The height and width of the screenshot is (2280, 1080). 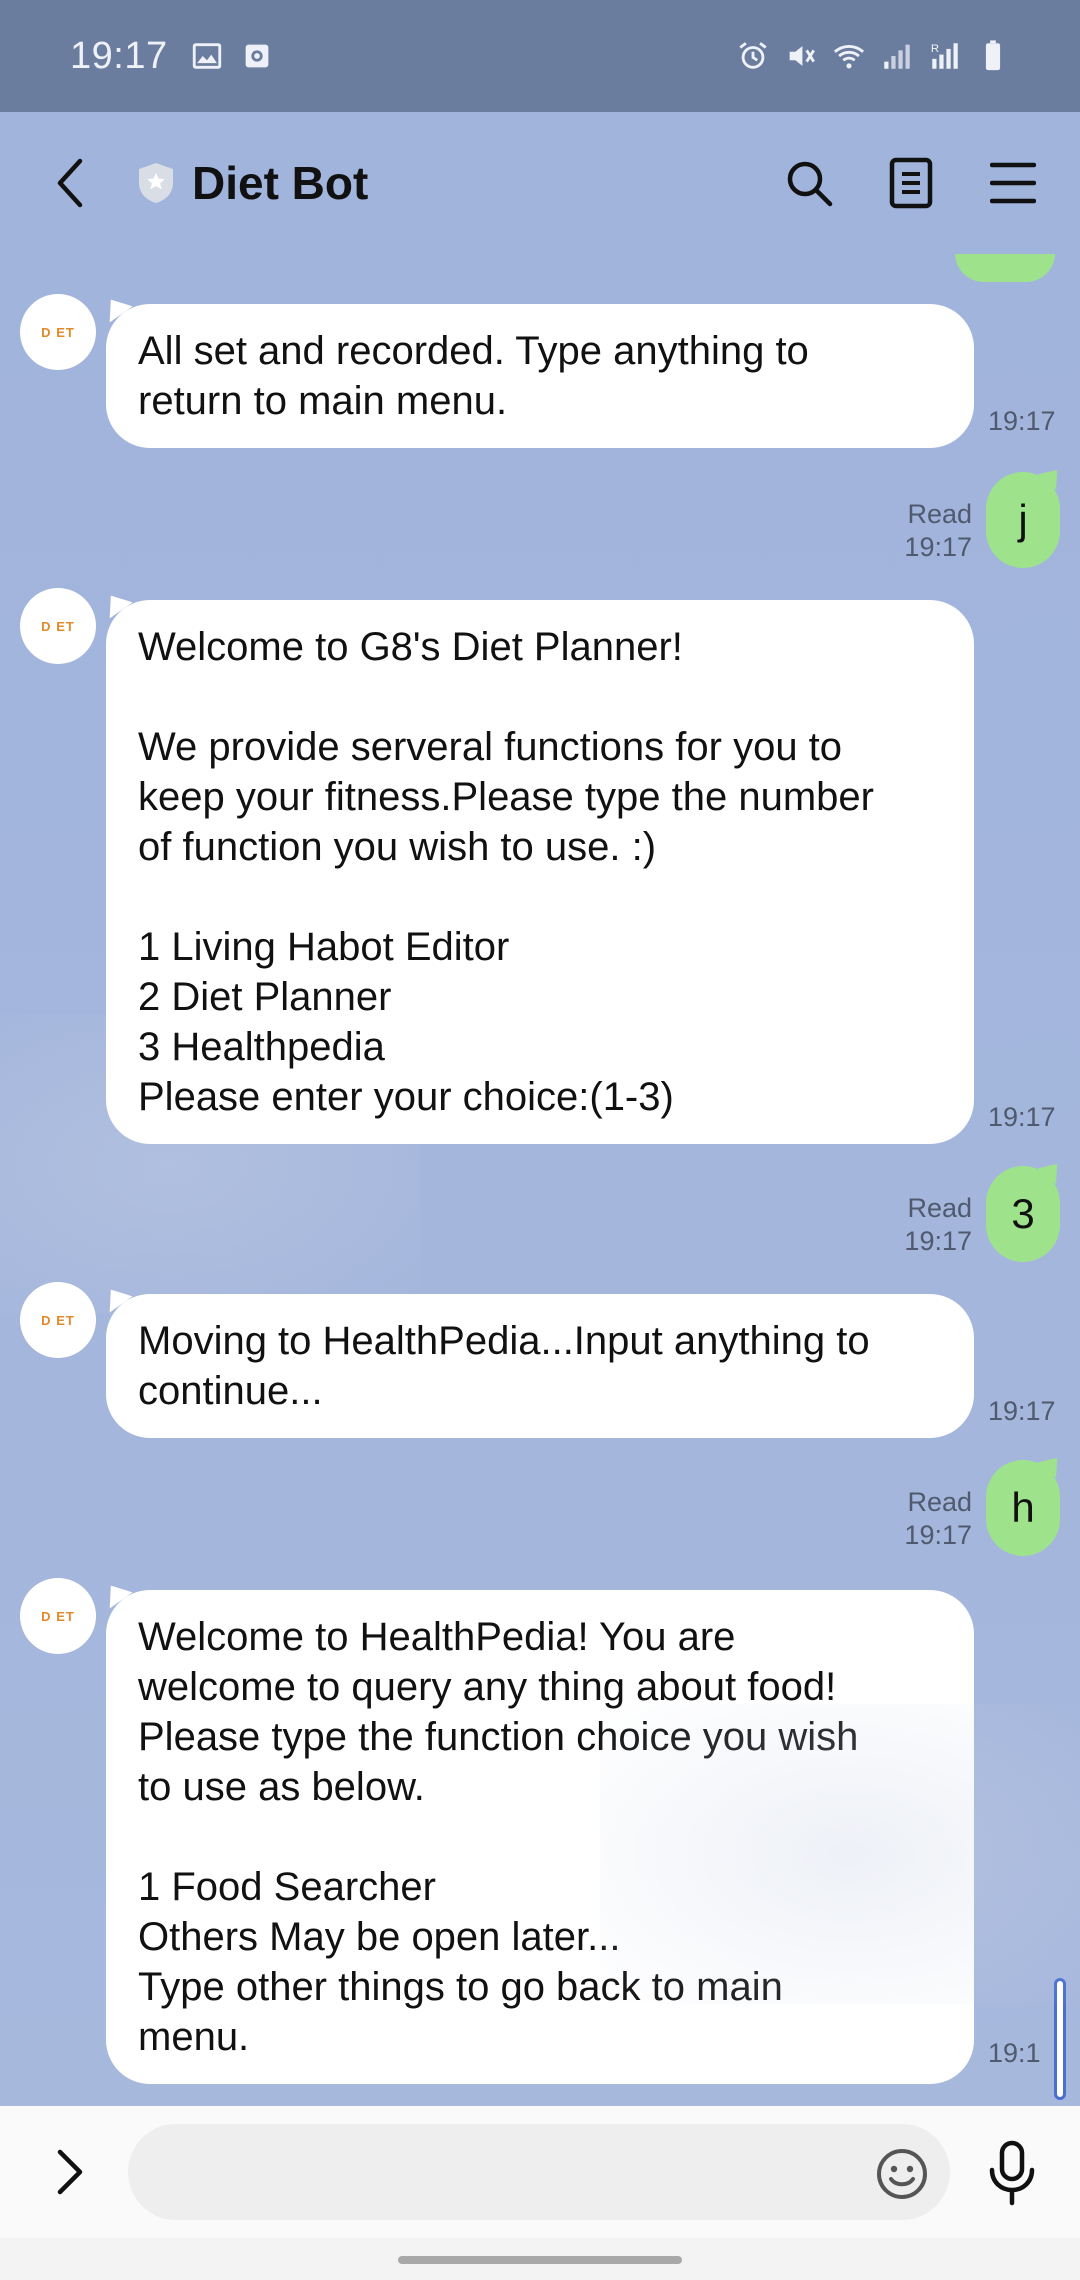 What do you see at coordinates (982, 520) in the screenshot?
I see `outgoing-message-row: Read 19:17 j` at bounding box center [982, 520].